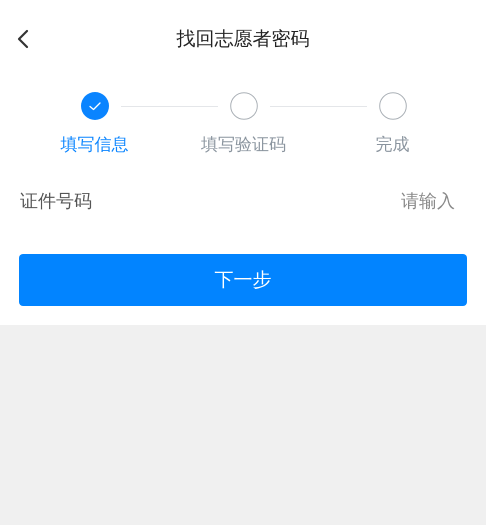  I want to click on next-step-button: 下一步, so click(243, 280).